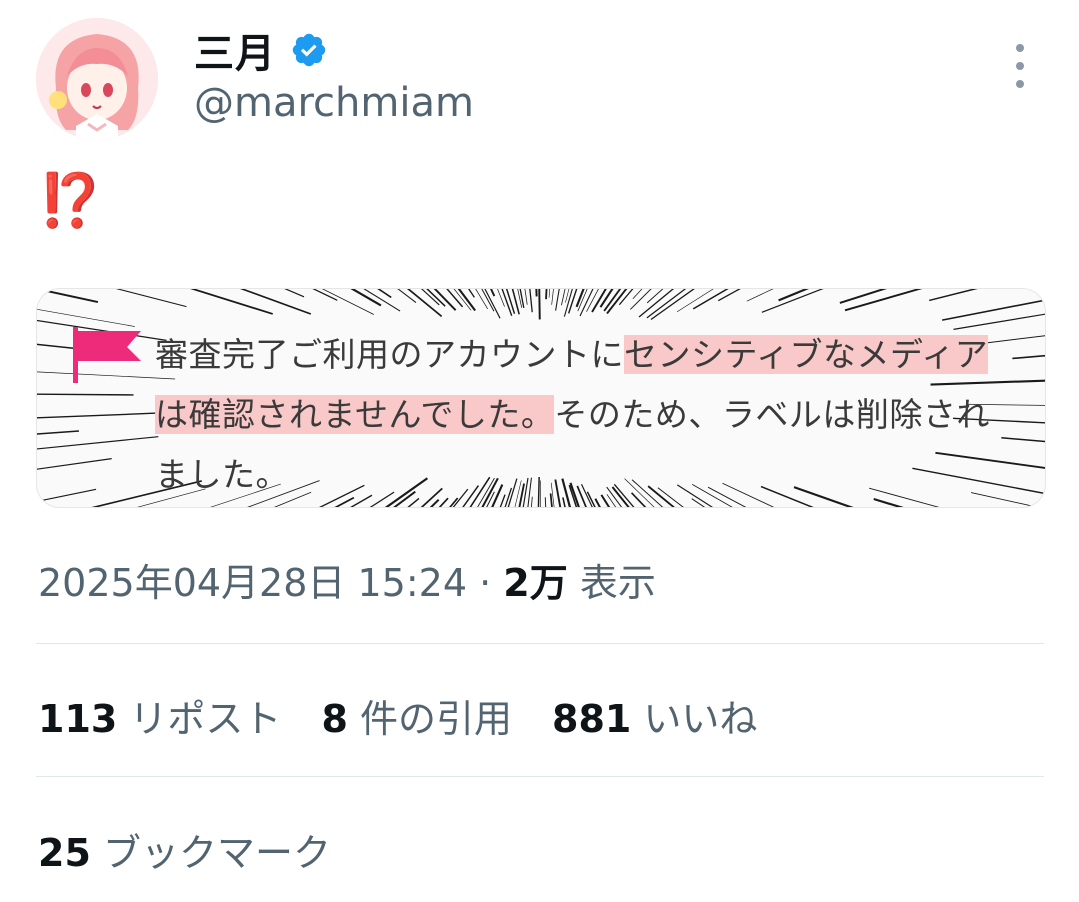 This screenshot has height=902, width=1079. I want to click on engagement-stats: 113 リポスト 8 件の引用 881 いいね, so click(417, 715).